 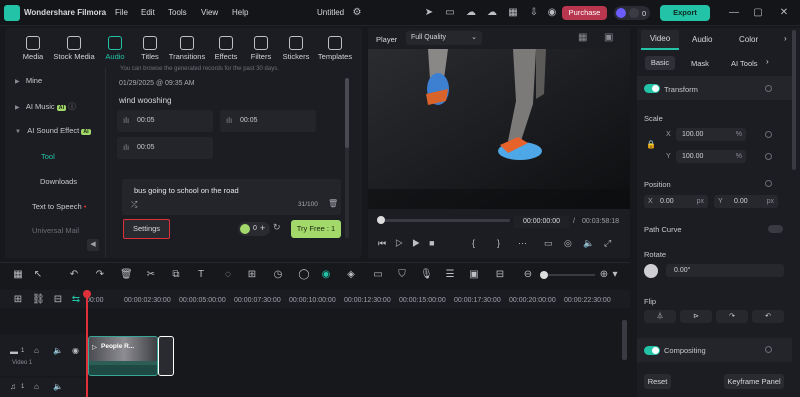 I want to click on quality-select: Full Quality ⌄, so click(x=444, y=38).